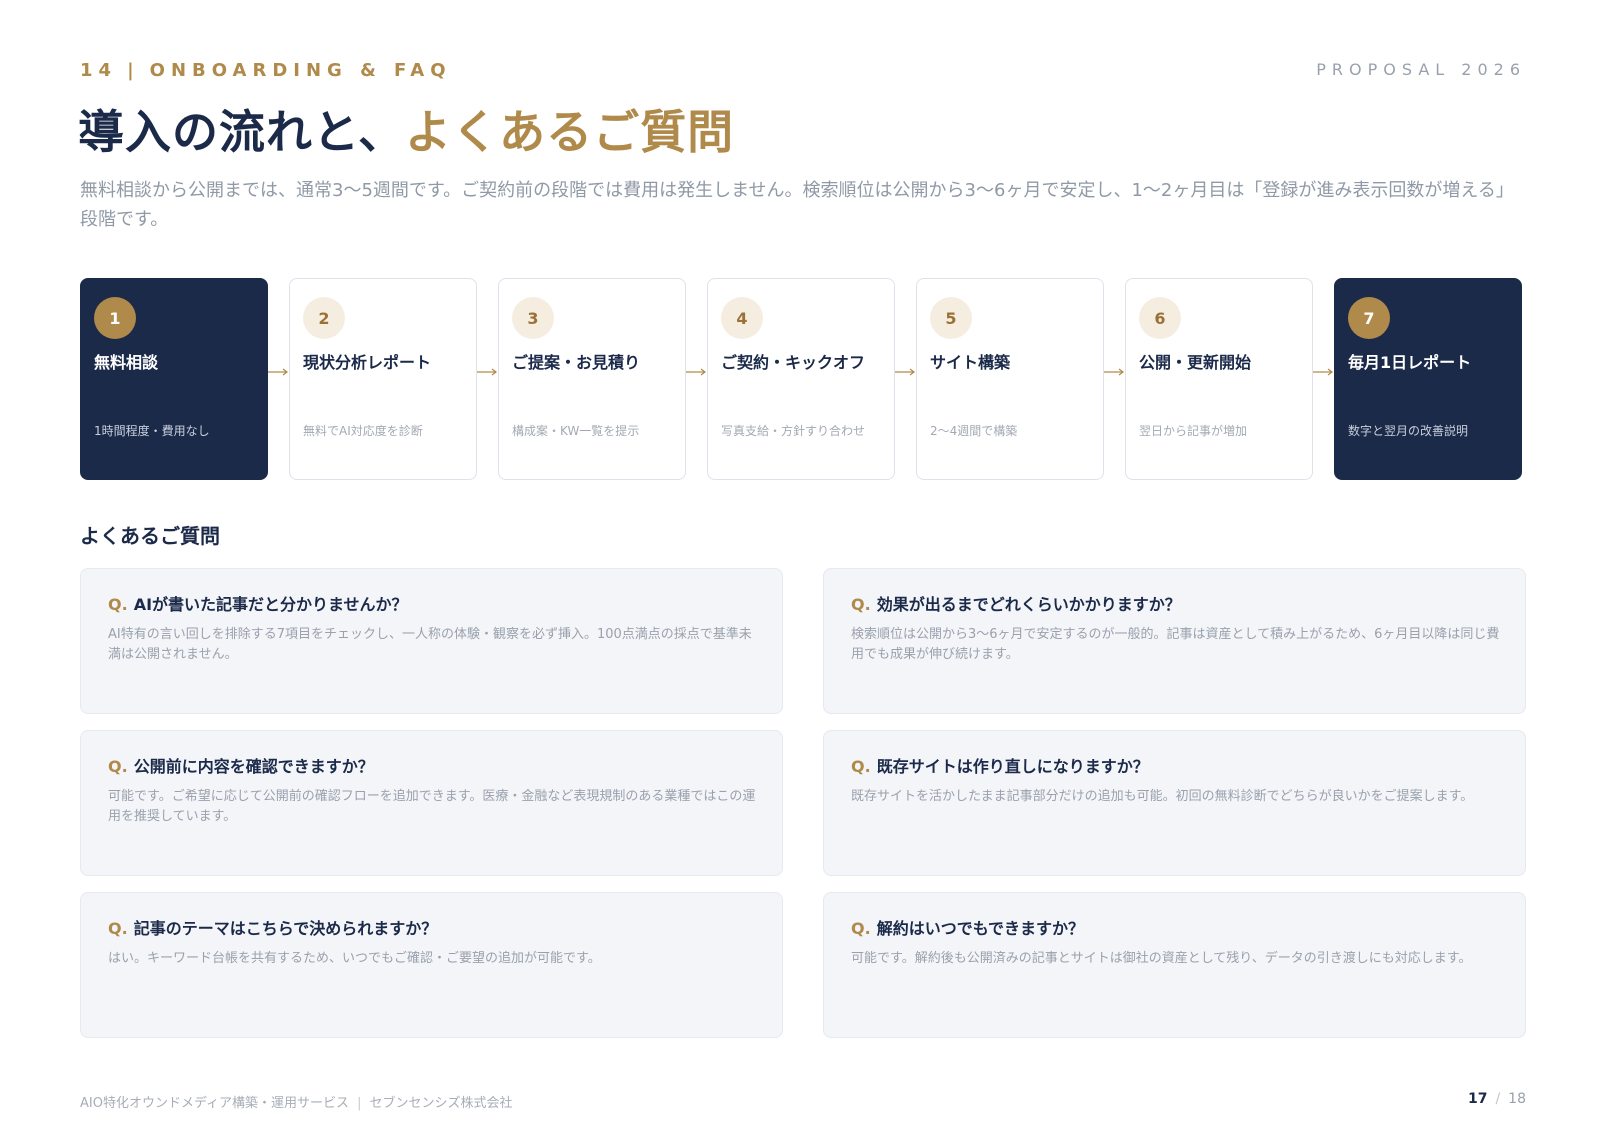  Describe the element at coordinates (441, 1103) in the screenshot. I see `footer-company: セブンセンシズ株式会社` at that location.